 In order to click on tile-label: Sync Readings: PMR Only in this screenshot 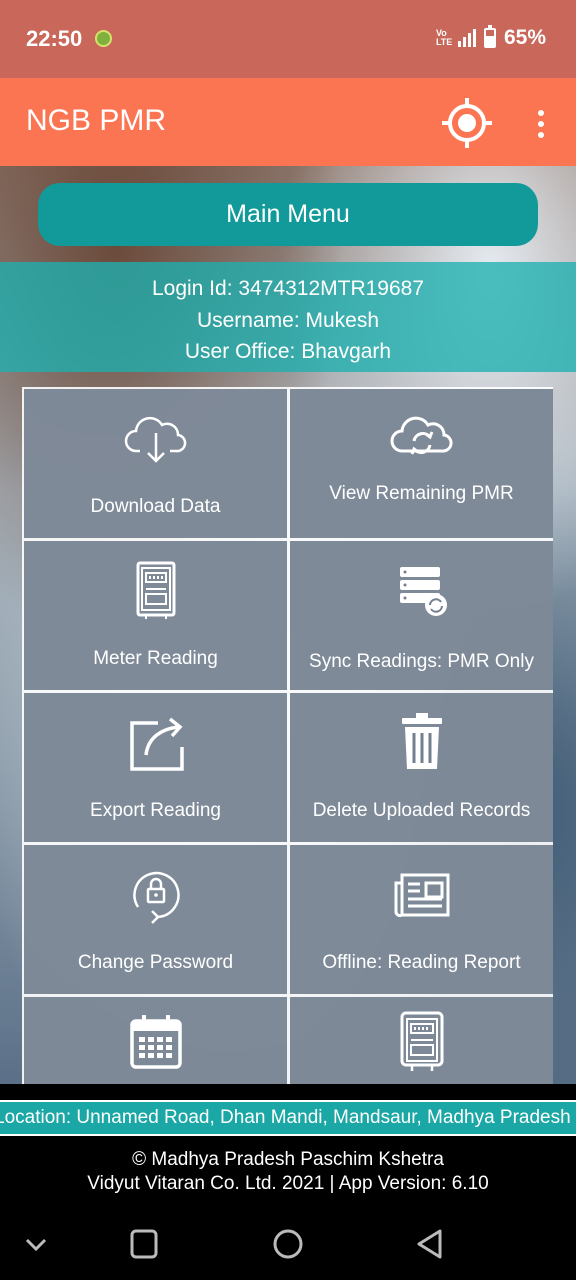, I will do `click(421, 661)`.